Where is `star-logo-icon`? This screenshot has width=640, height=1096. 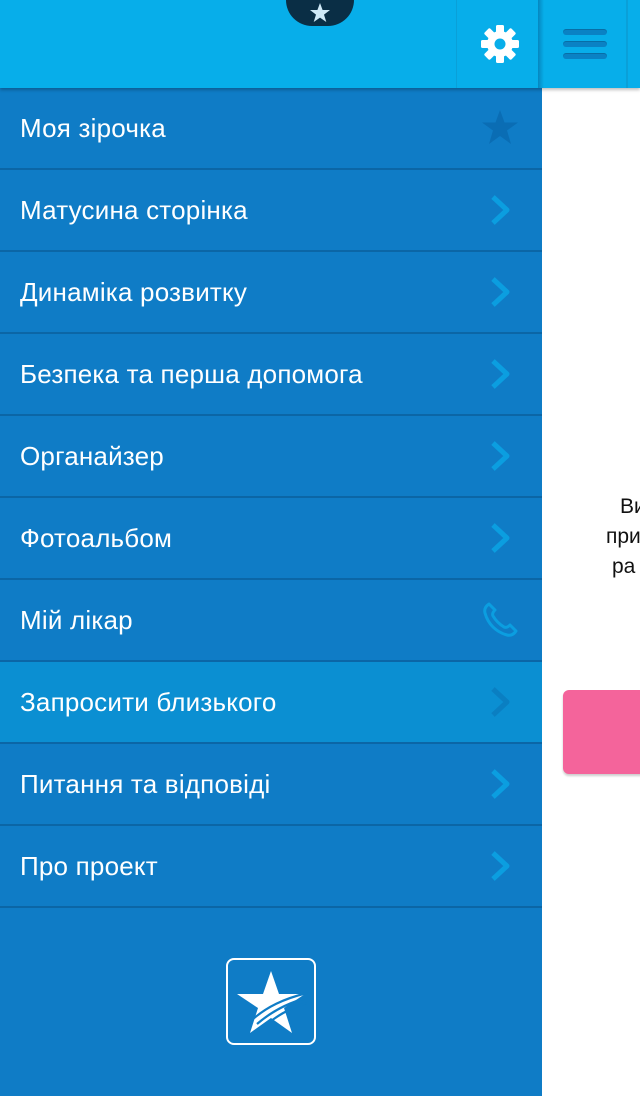
star-logo-icon is located at coordinates (272, 1001).